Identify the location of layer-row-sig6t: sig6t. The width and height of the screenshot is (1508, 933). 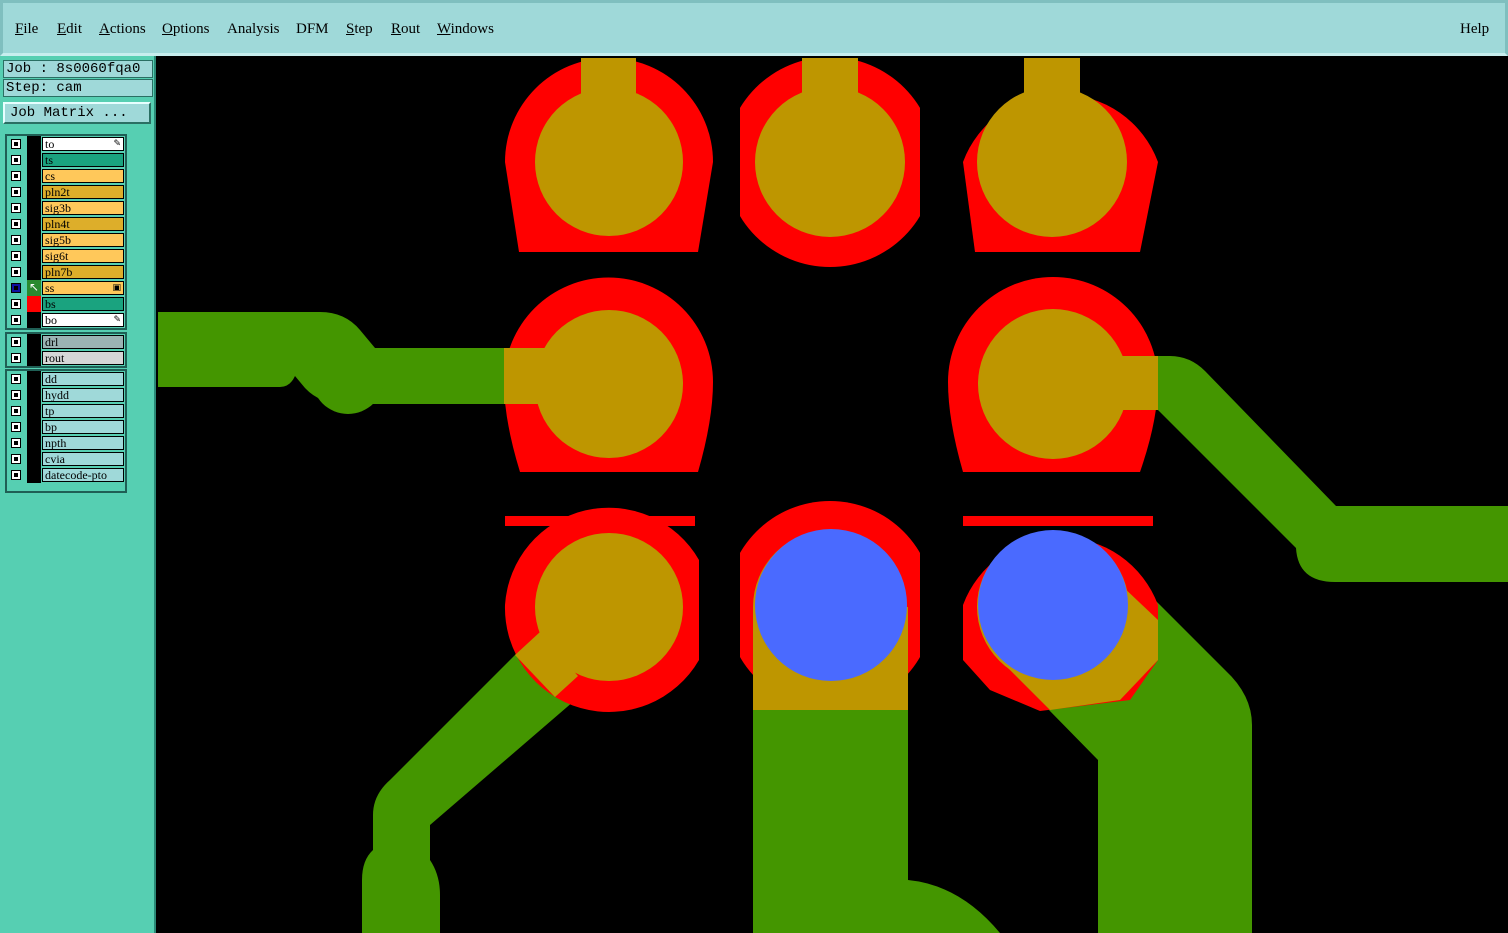
(66, 256).